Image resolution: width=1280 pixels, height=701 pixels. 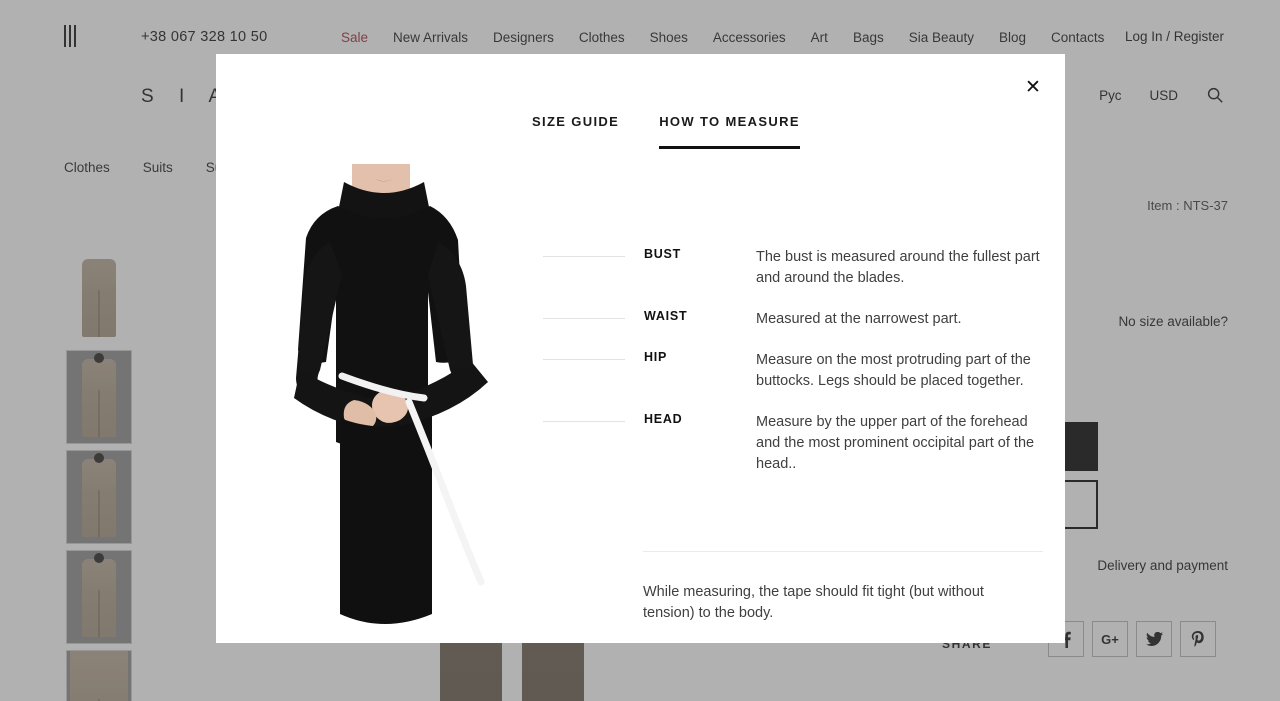 What do you see at coordinates (729, 131) in the screenshot?
I see `tab-how-to-measure: HOW TO MEASURE` at bounding box center [729, 131].